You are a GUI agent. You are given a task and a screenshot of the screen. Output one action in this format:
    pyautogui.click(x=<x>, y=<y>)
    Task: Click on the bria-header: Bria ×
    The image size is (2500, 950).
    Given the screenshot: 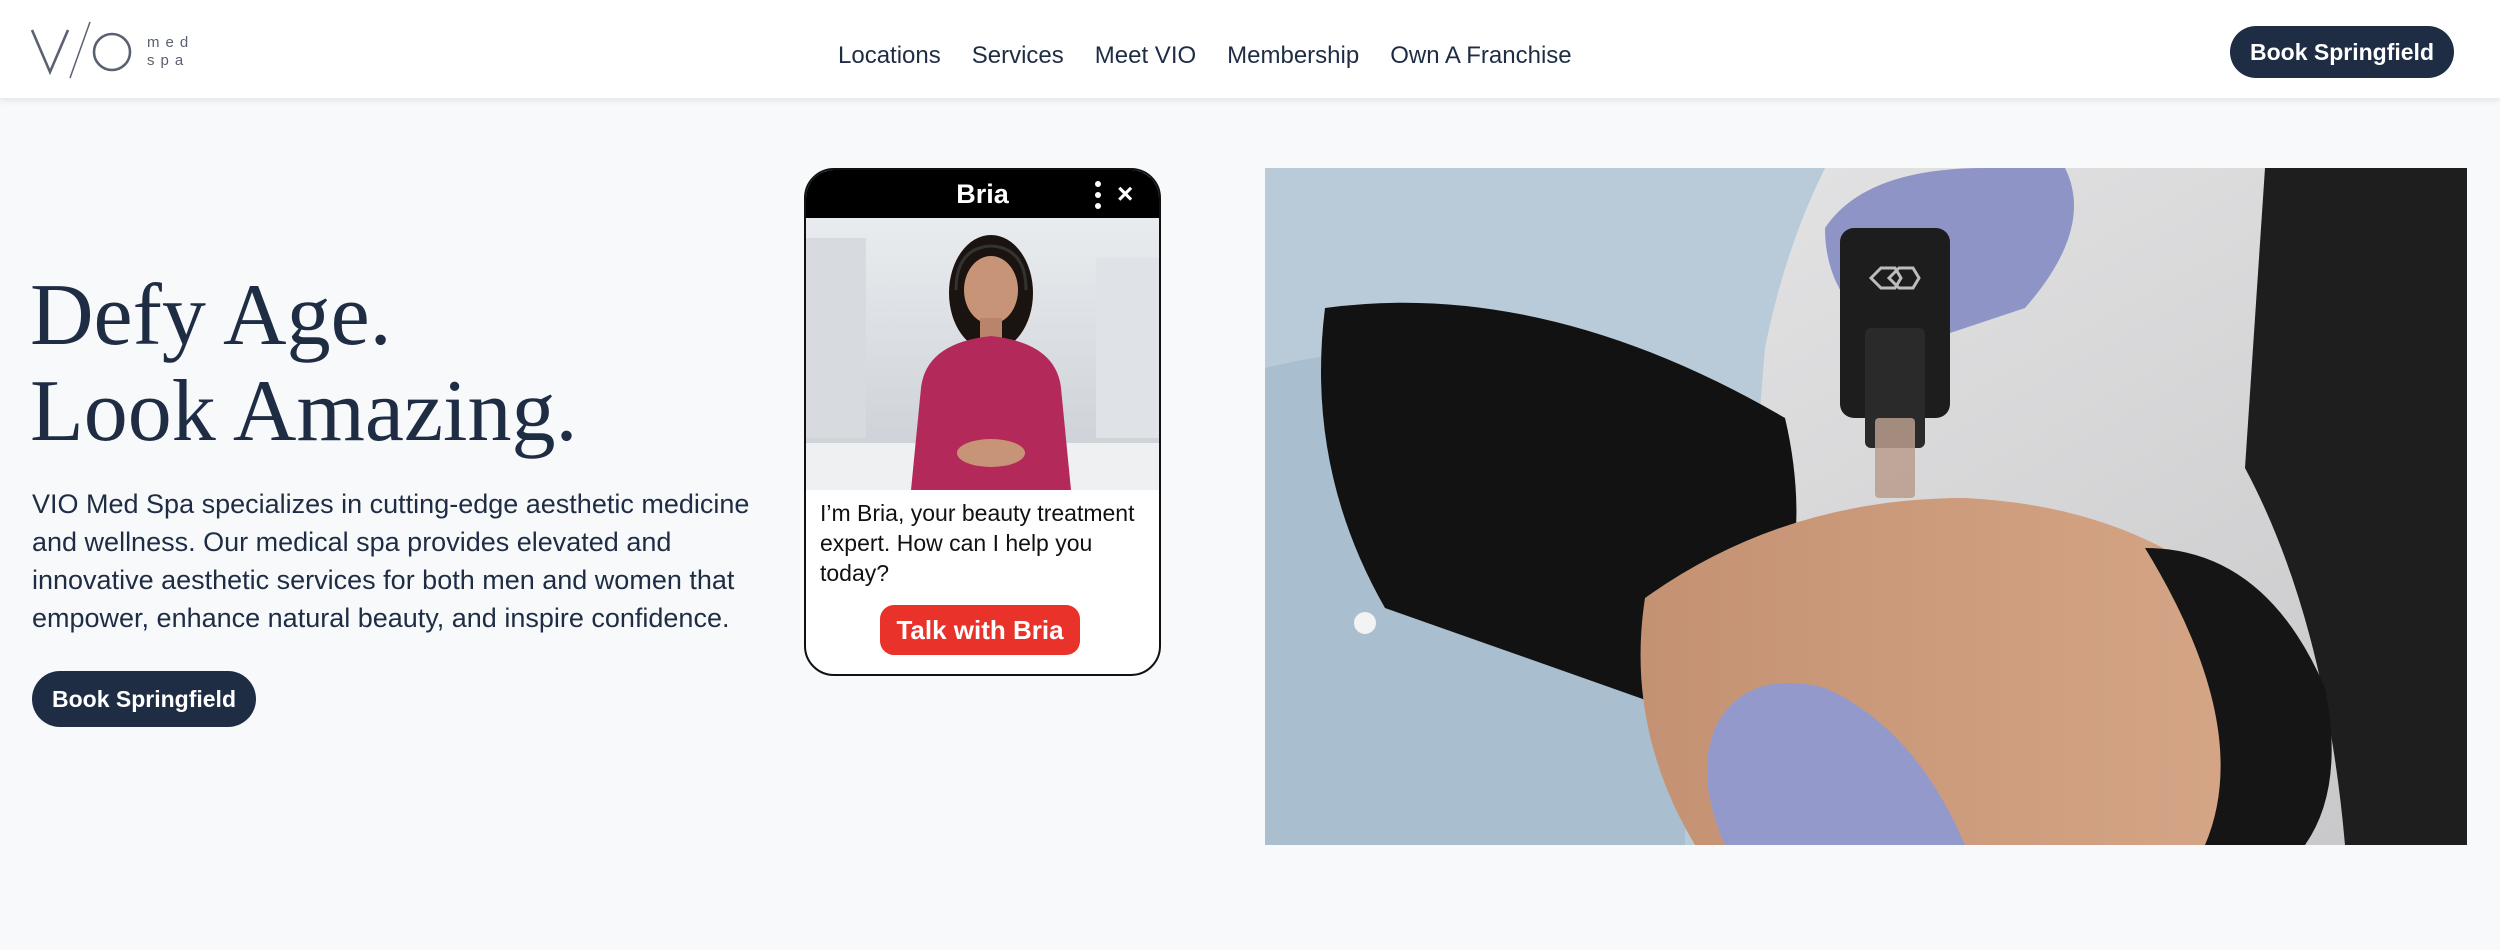 What is the action you would take?
    pyautogui.click(x=982, y=194)
    